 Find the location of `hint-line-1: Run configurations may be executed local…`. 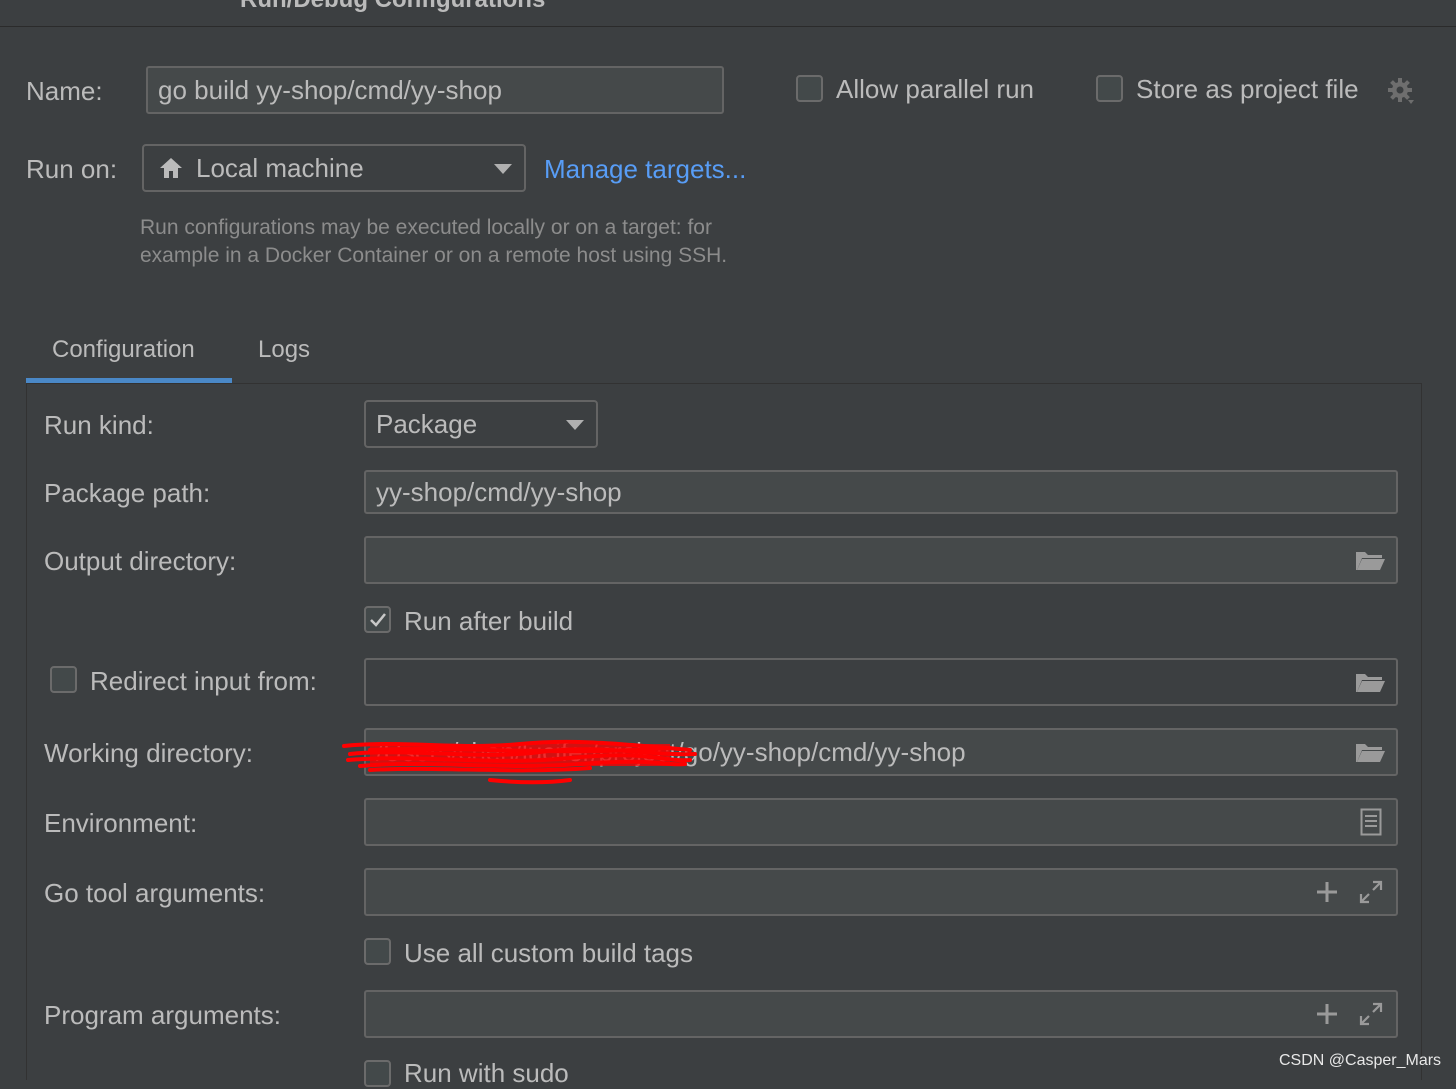

hint-line-1: Run configurations may be executed local… is located at coordinates (426, 227).